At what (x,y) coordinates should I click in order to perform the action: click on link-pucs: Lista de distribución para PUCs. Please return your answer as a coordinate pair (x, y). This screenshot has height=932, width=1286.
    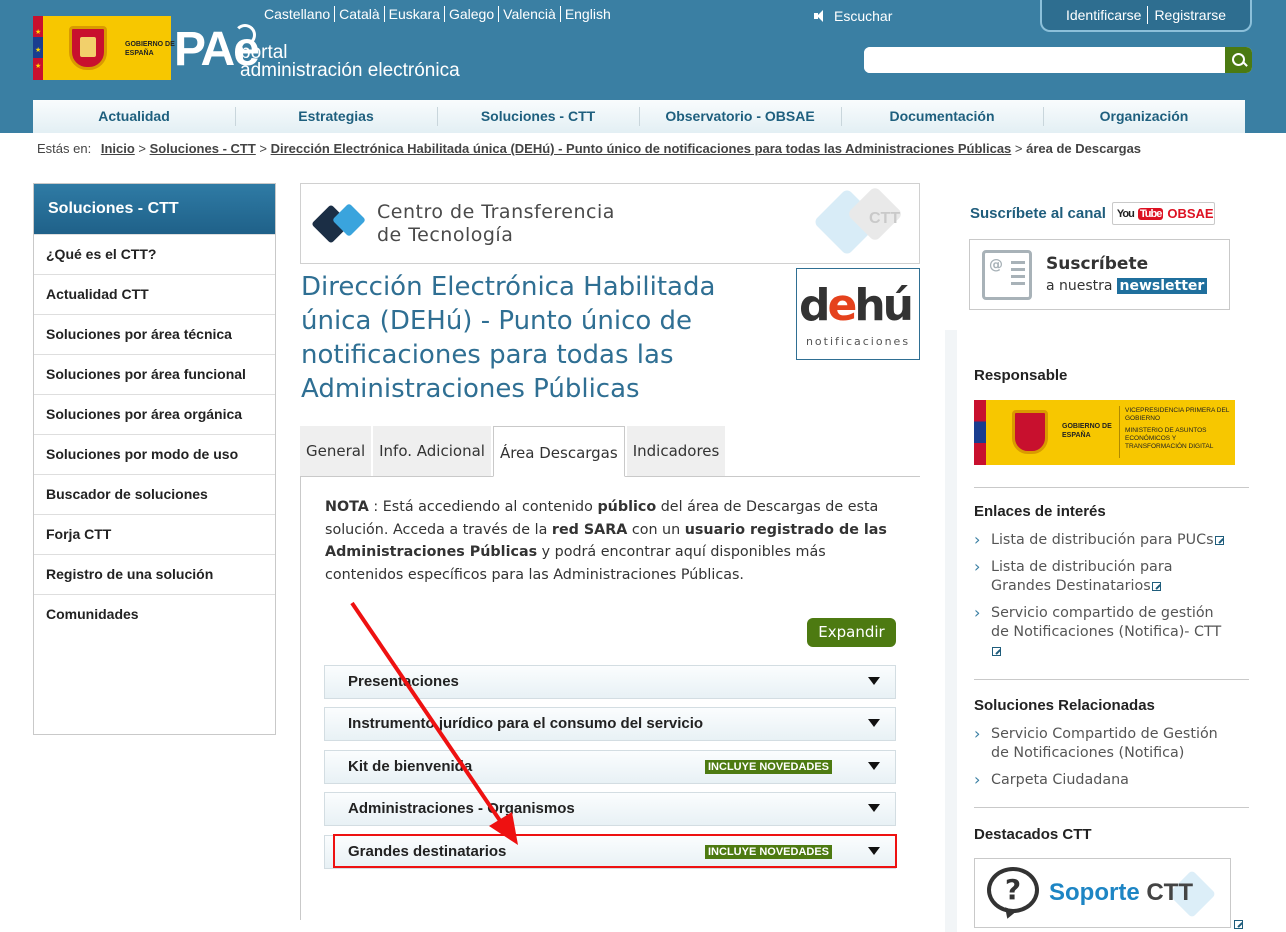
    Looking at the image, I should click on (1105, 540).